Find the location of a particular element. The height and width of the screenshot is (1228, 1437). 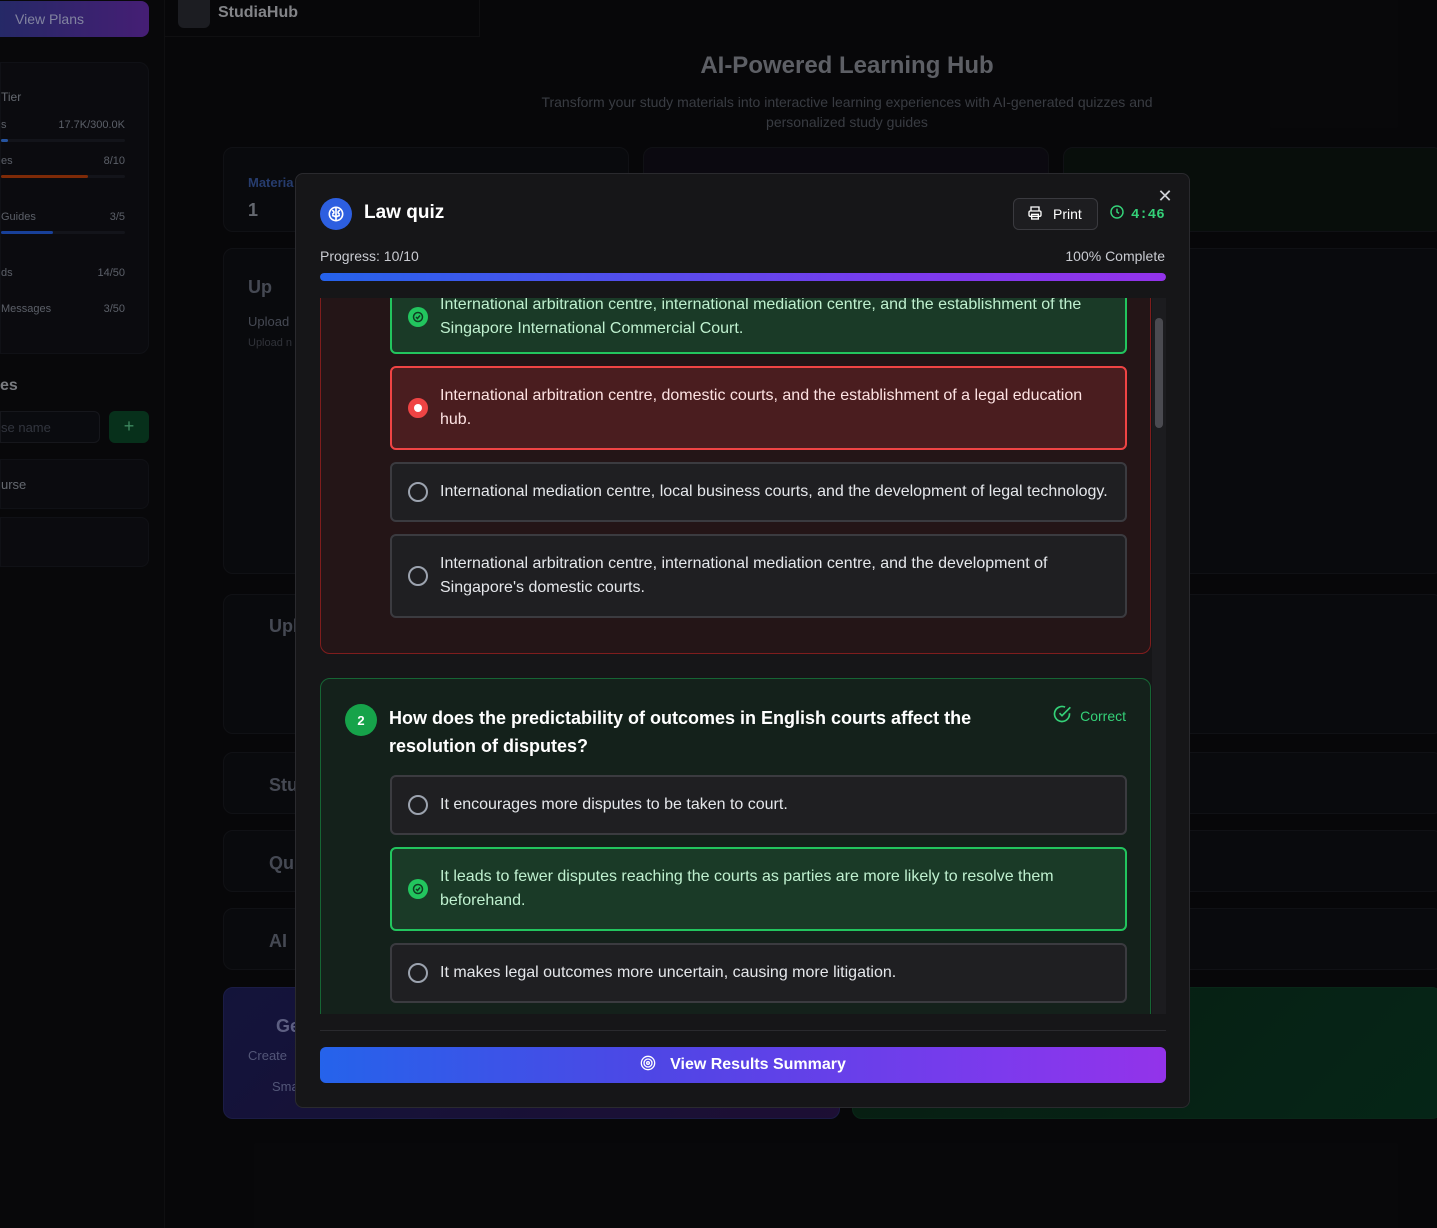

scrollbar is located at coordinates (1159, 656).